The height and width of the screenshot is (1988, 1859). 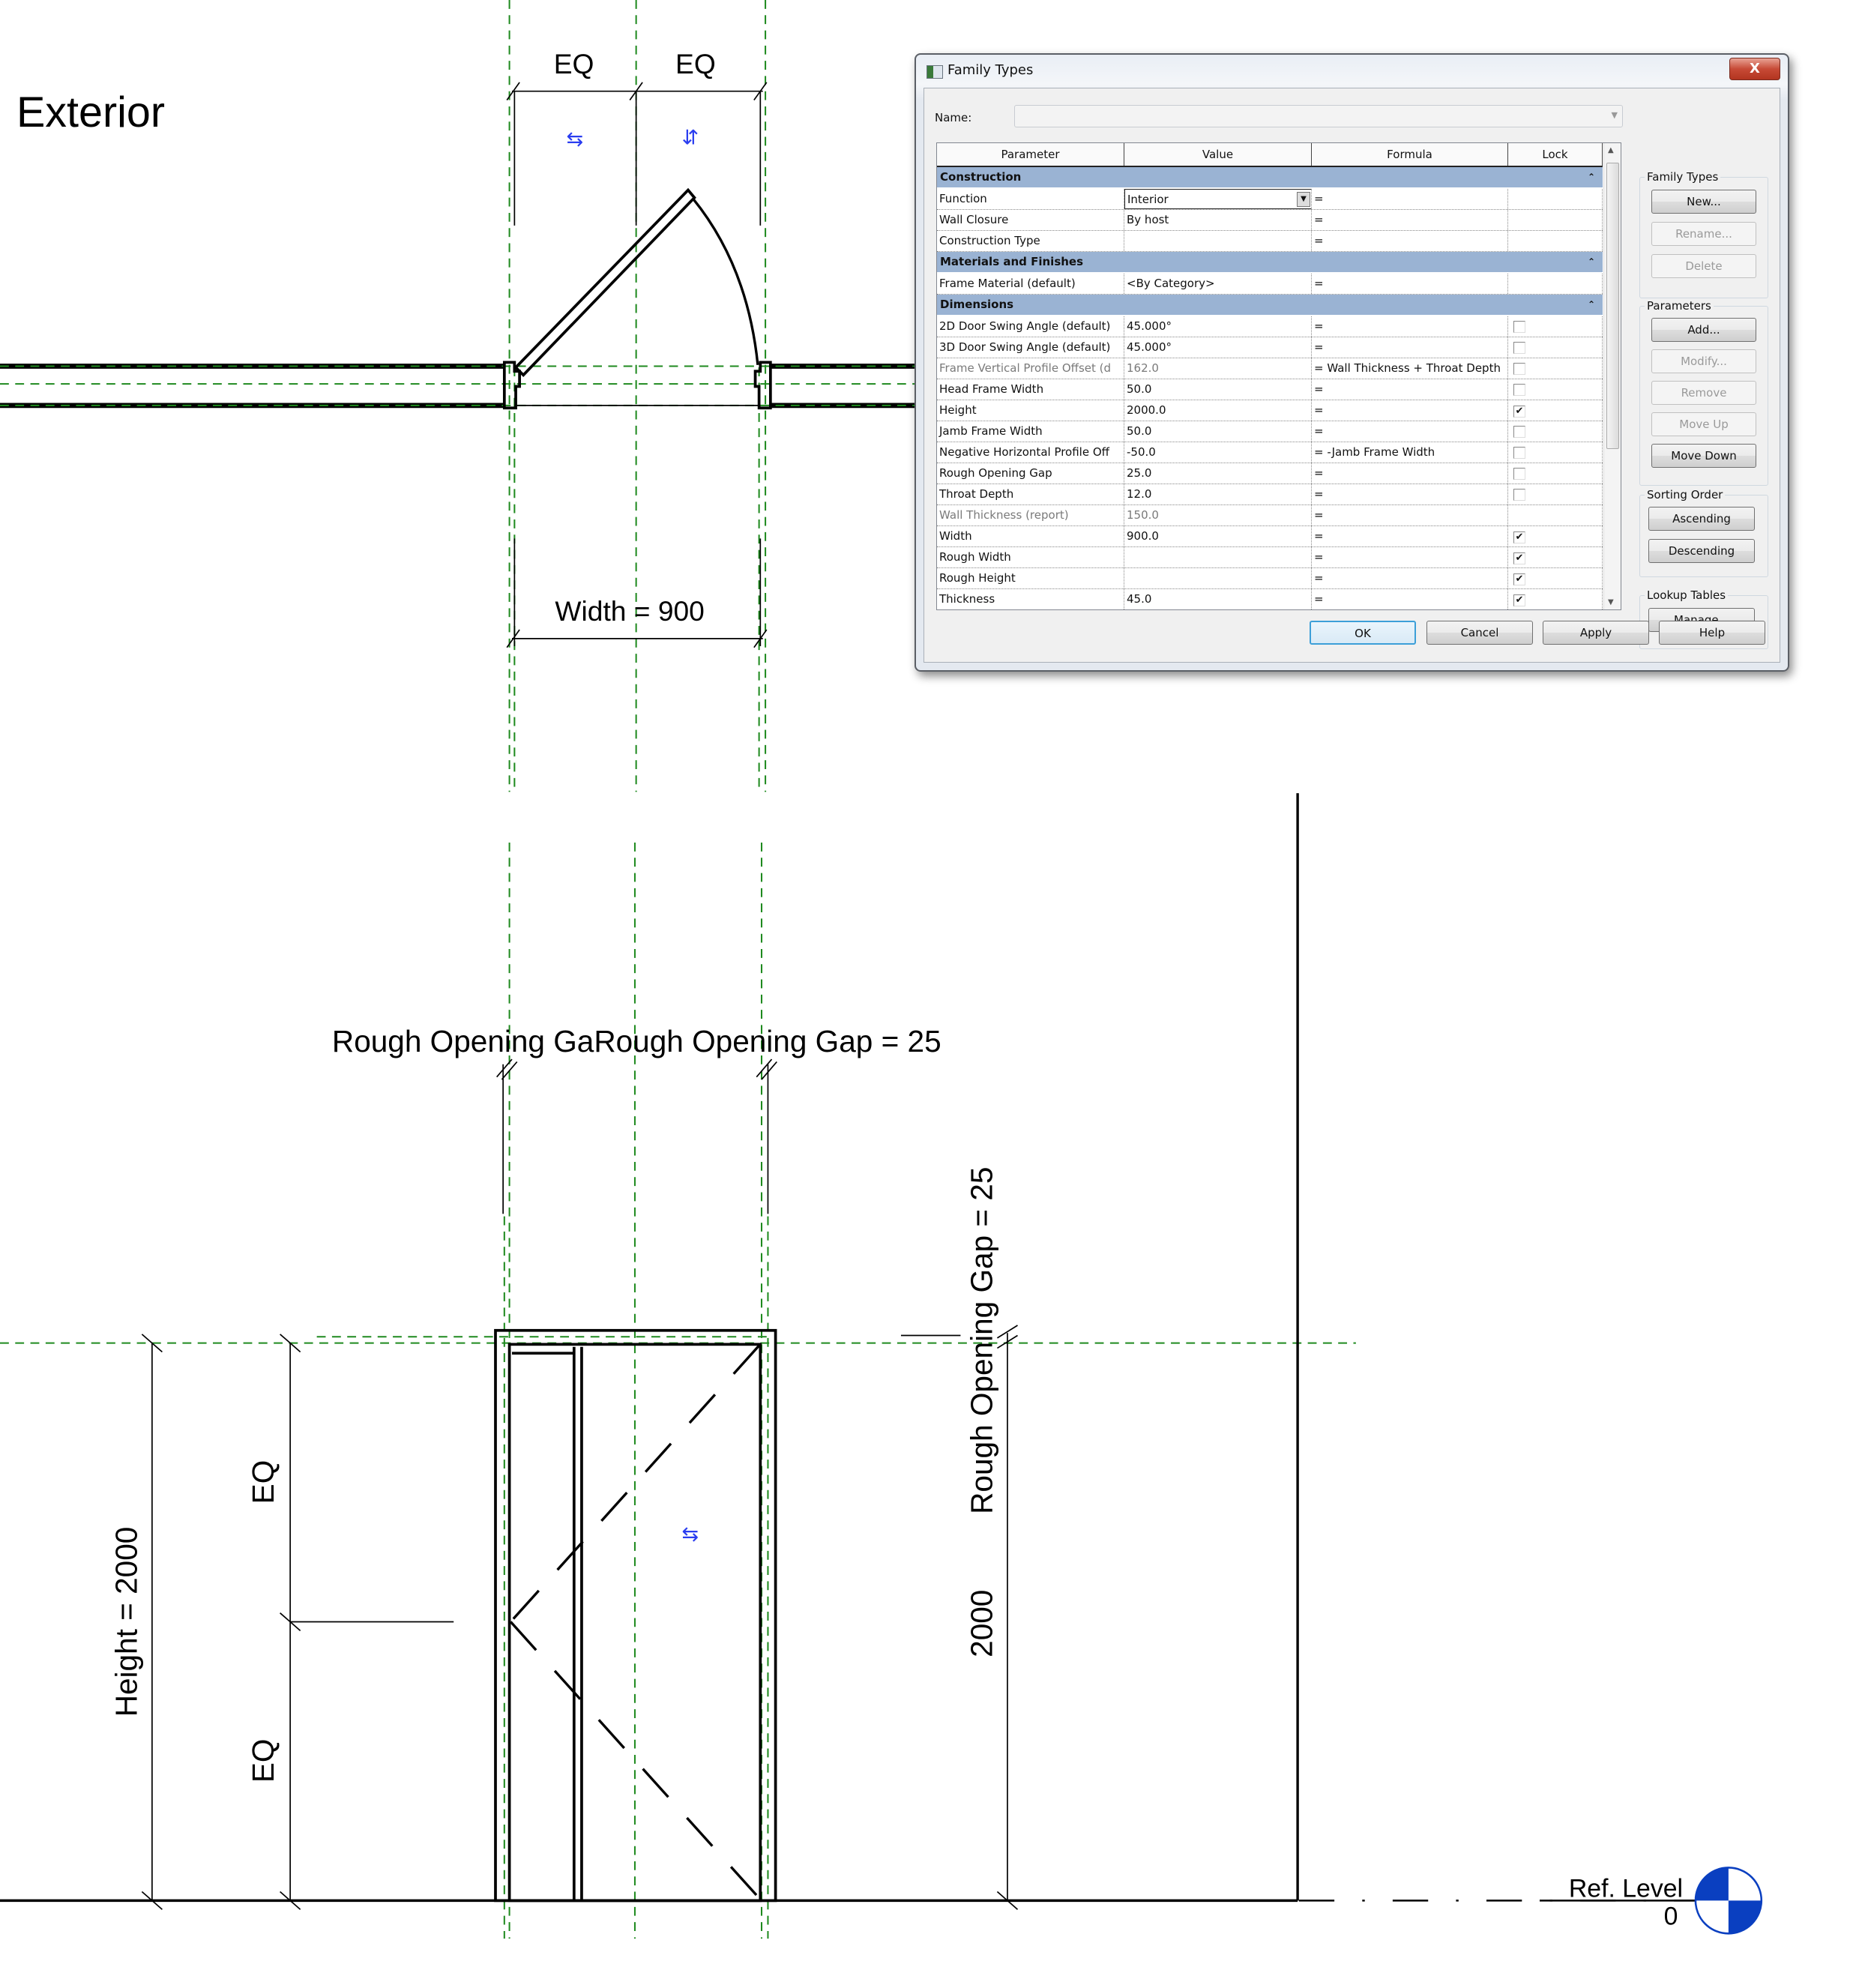 I want to click on parameter-row: Construction Type =, so click(x=1270, y=241).